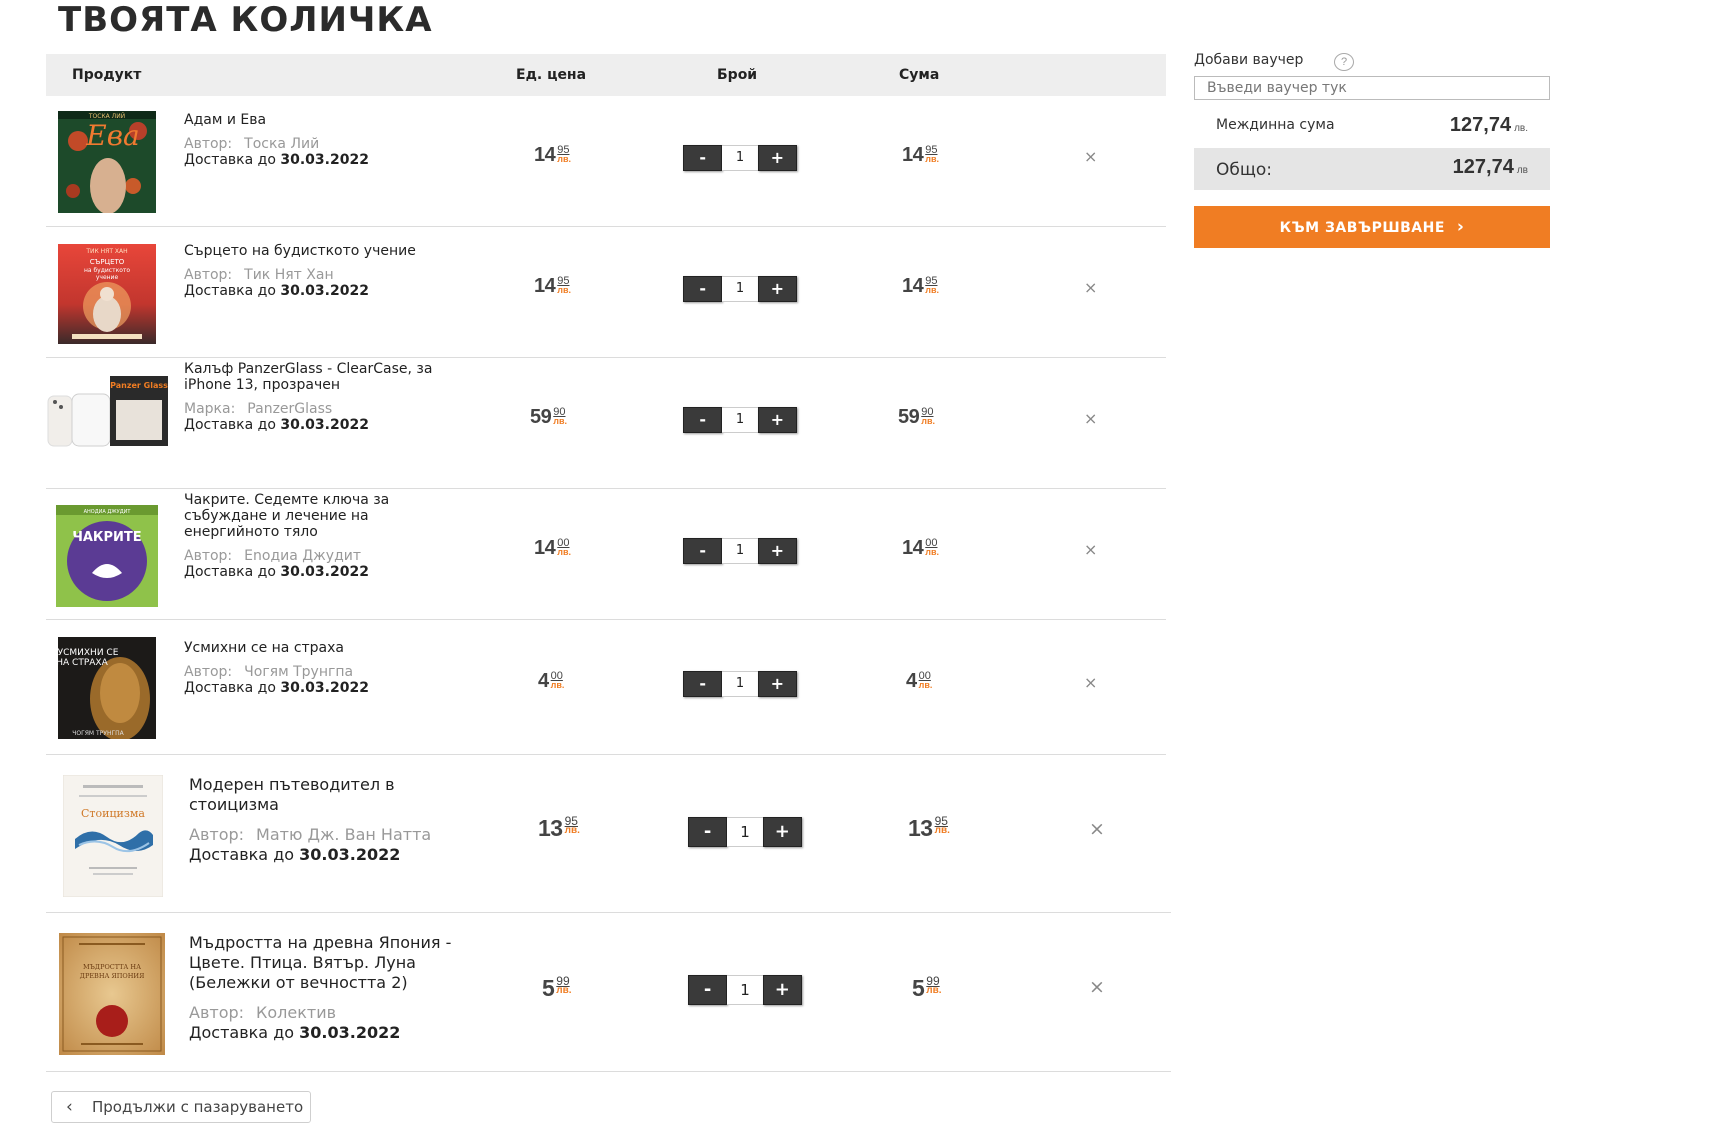 The height and width of the screenshot is (1123, 1734). Describe the element at coordinates (1275, 125) in the screenshot. I see `subtotal-label: Междинна сума` at that location.